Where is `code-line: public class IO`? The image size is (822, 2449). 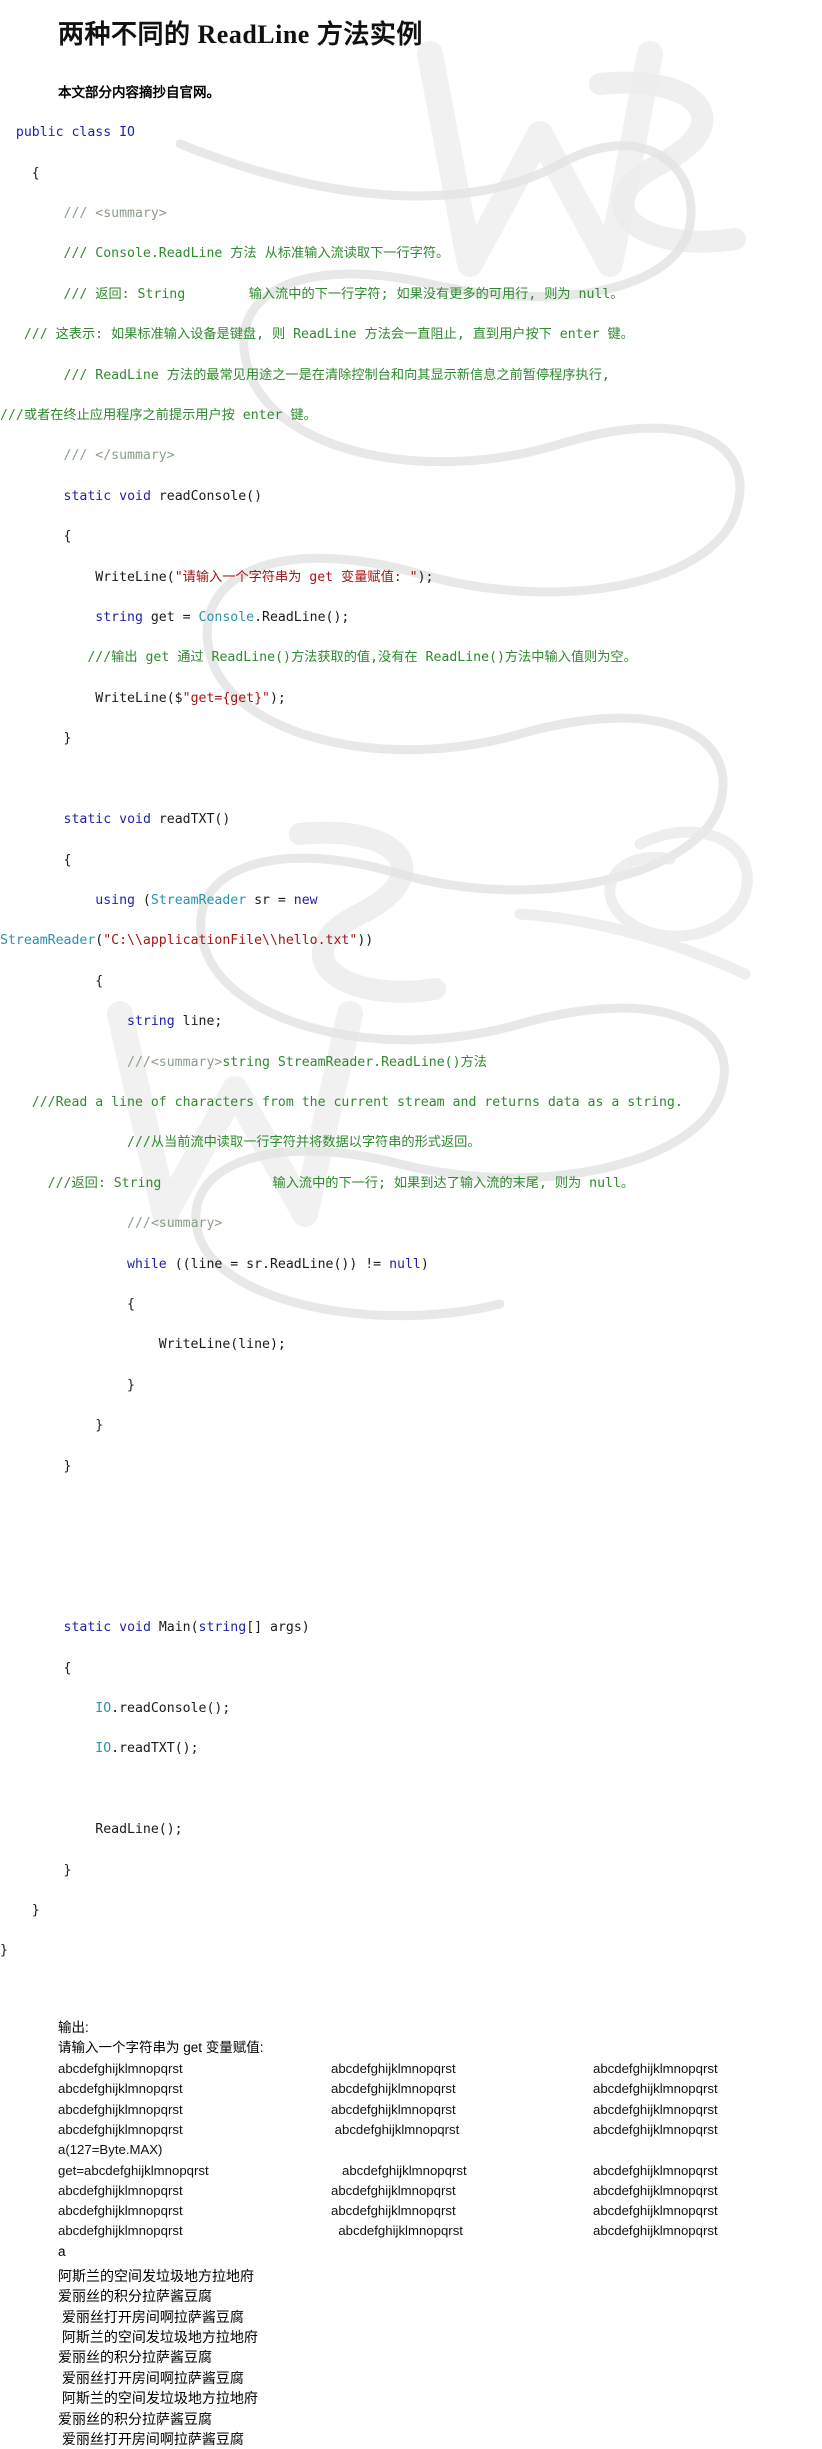
code-line: public class IO is located at coordinates (411, 133).